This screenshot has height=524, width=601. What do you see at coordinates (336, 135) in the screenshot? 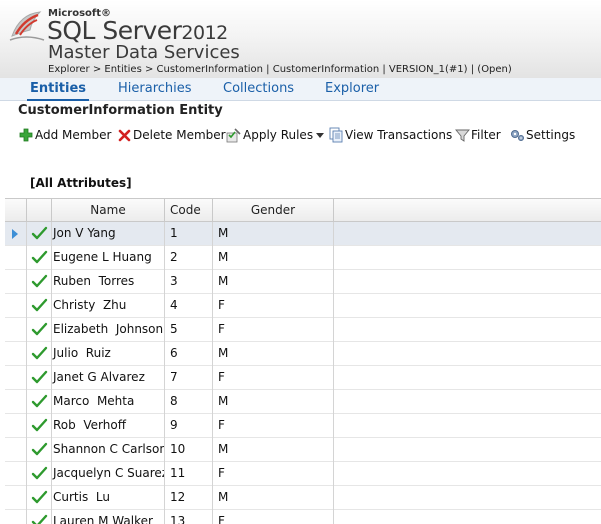
I see `transactions-icon` at bounding box center [336, 135].